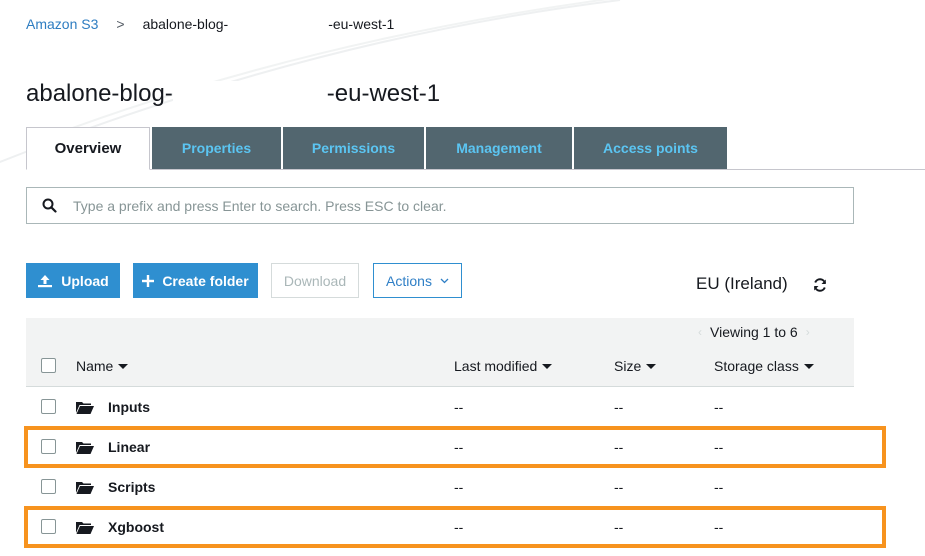 This screenshot has width=925, height=556. I want to click on column-header-name: Name, so click(102, 366).